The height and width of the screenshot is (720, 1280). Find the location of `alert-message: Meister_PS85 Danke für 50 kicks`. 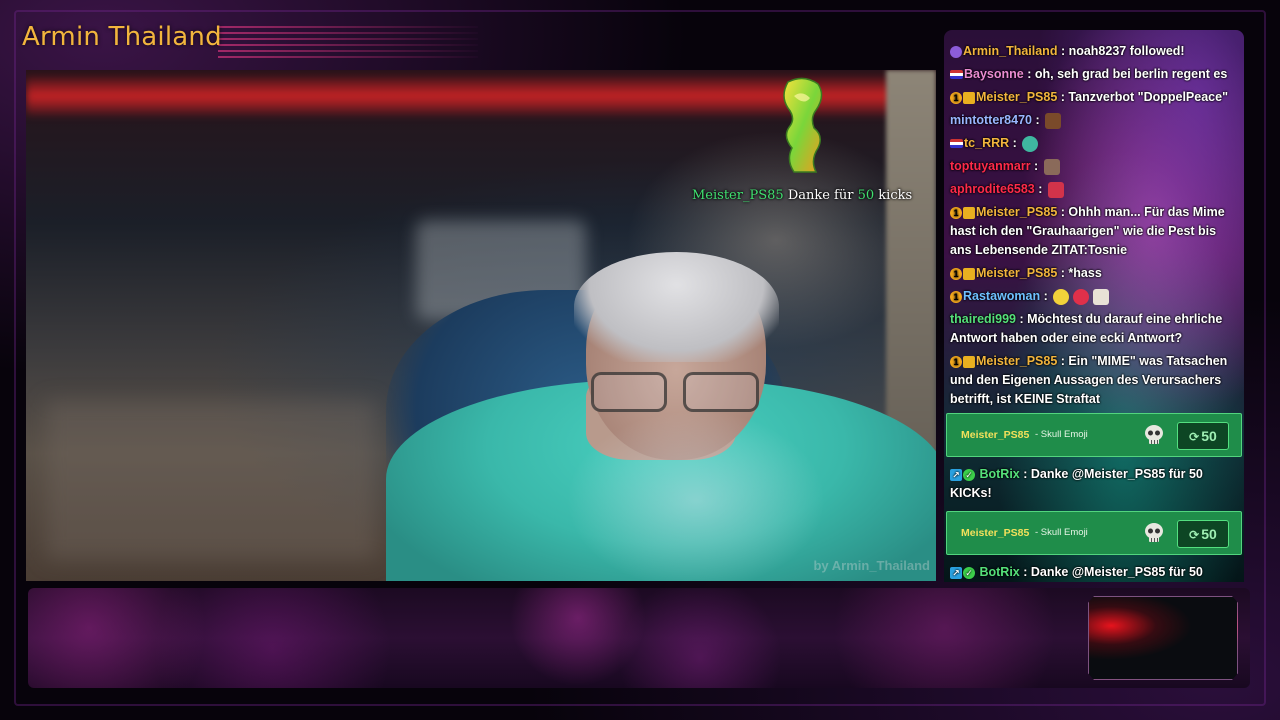

alert-message: Meister_PS85 Danke für 50 kicks is located at coordinates (802, 195).